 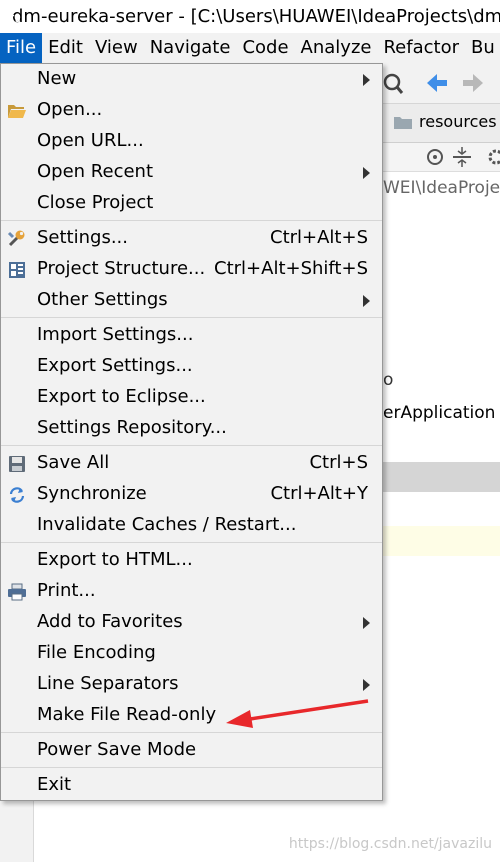 I want to click on menu-refactor: Refactor, so click(x=421, y=48).